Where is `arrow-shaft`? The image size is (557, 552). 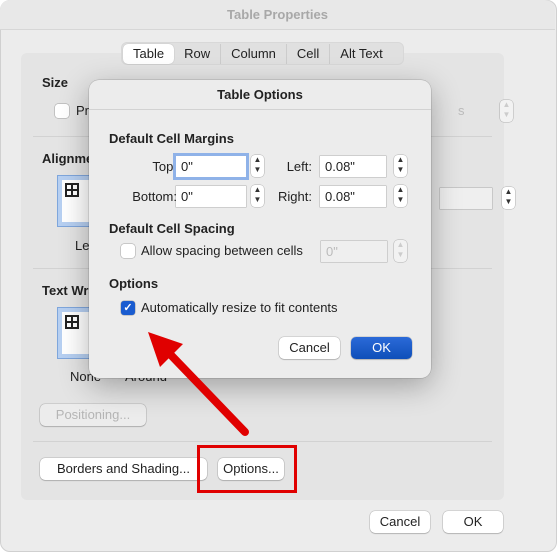 arrow-shaft is located at coordinates (206, 392).